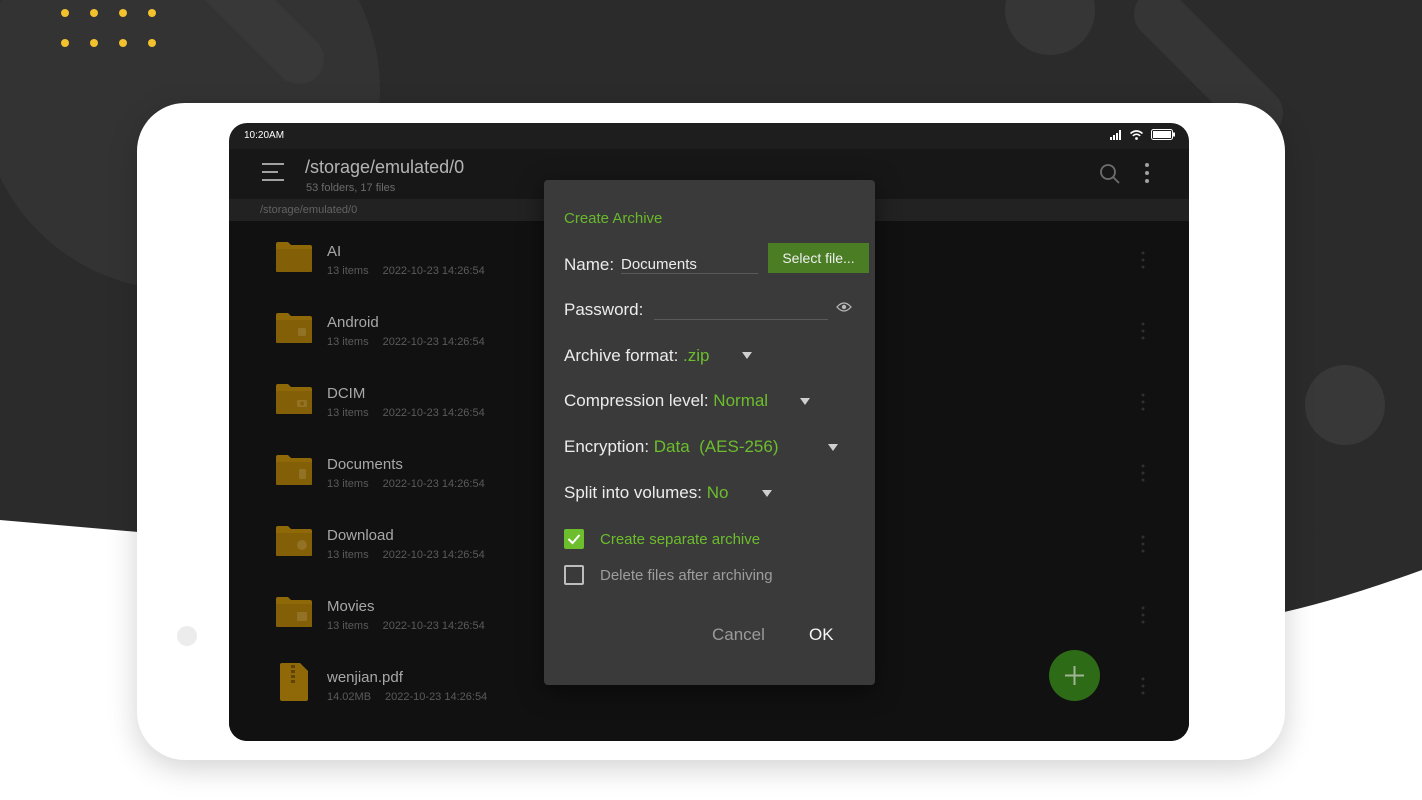 The width and height of the screenshot is (1422, 800). I want to click on create-separate-archive-checkbox: Create separate archive, so click(694, 540).